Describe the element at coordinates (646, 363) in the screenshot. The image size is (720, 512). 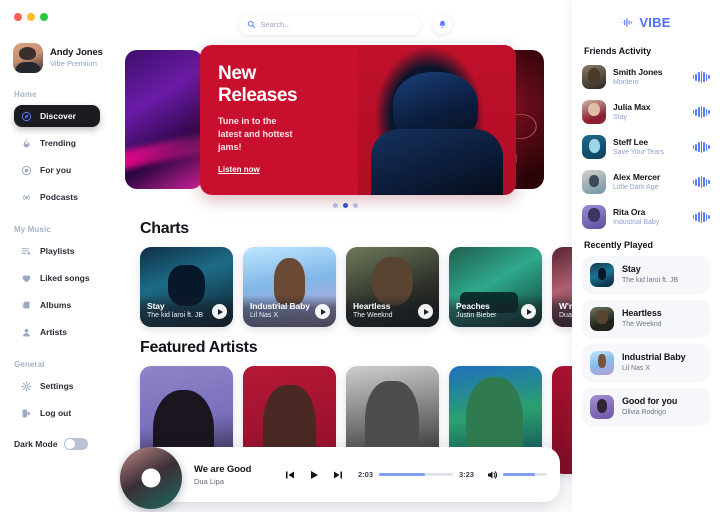
I see `recently-played-item: Industrial Baby Lil Nas X` at that location.